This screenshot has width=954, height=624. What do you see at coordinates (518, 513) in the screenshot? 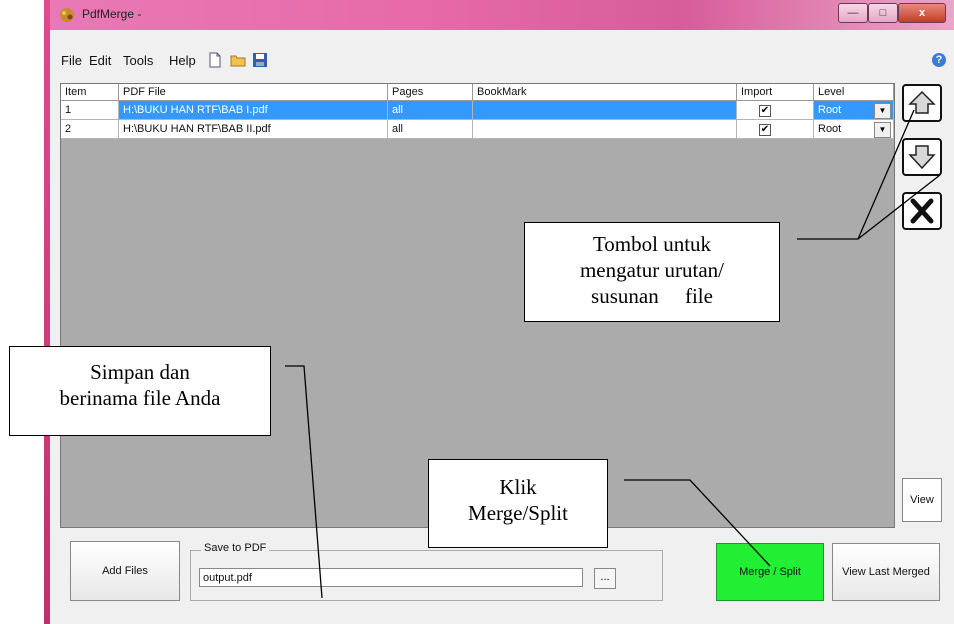
I see `callout-line: Merge/Split` at bounding box center [518, 513].